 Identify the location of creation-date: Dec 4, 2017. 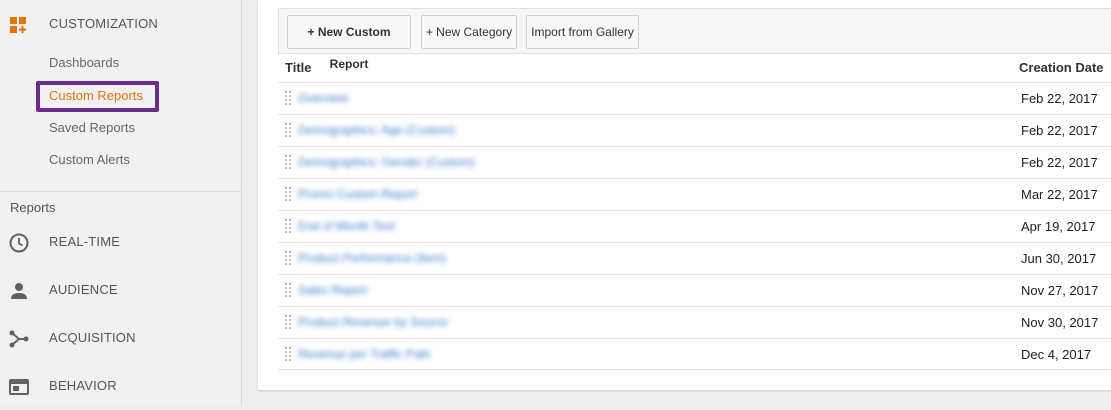
(1056, 354).